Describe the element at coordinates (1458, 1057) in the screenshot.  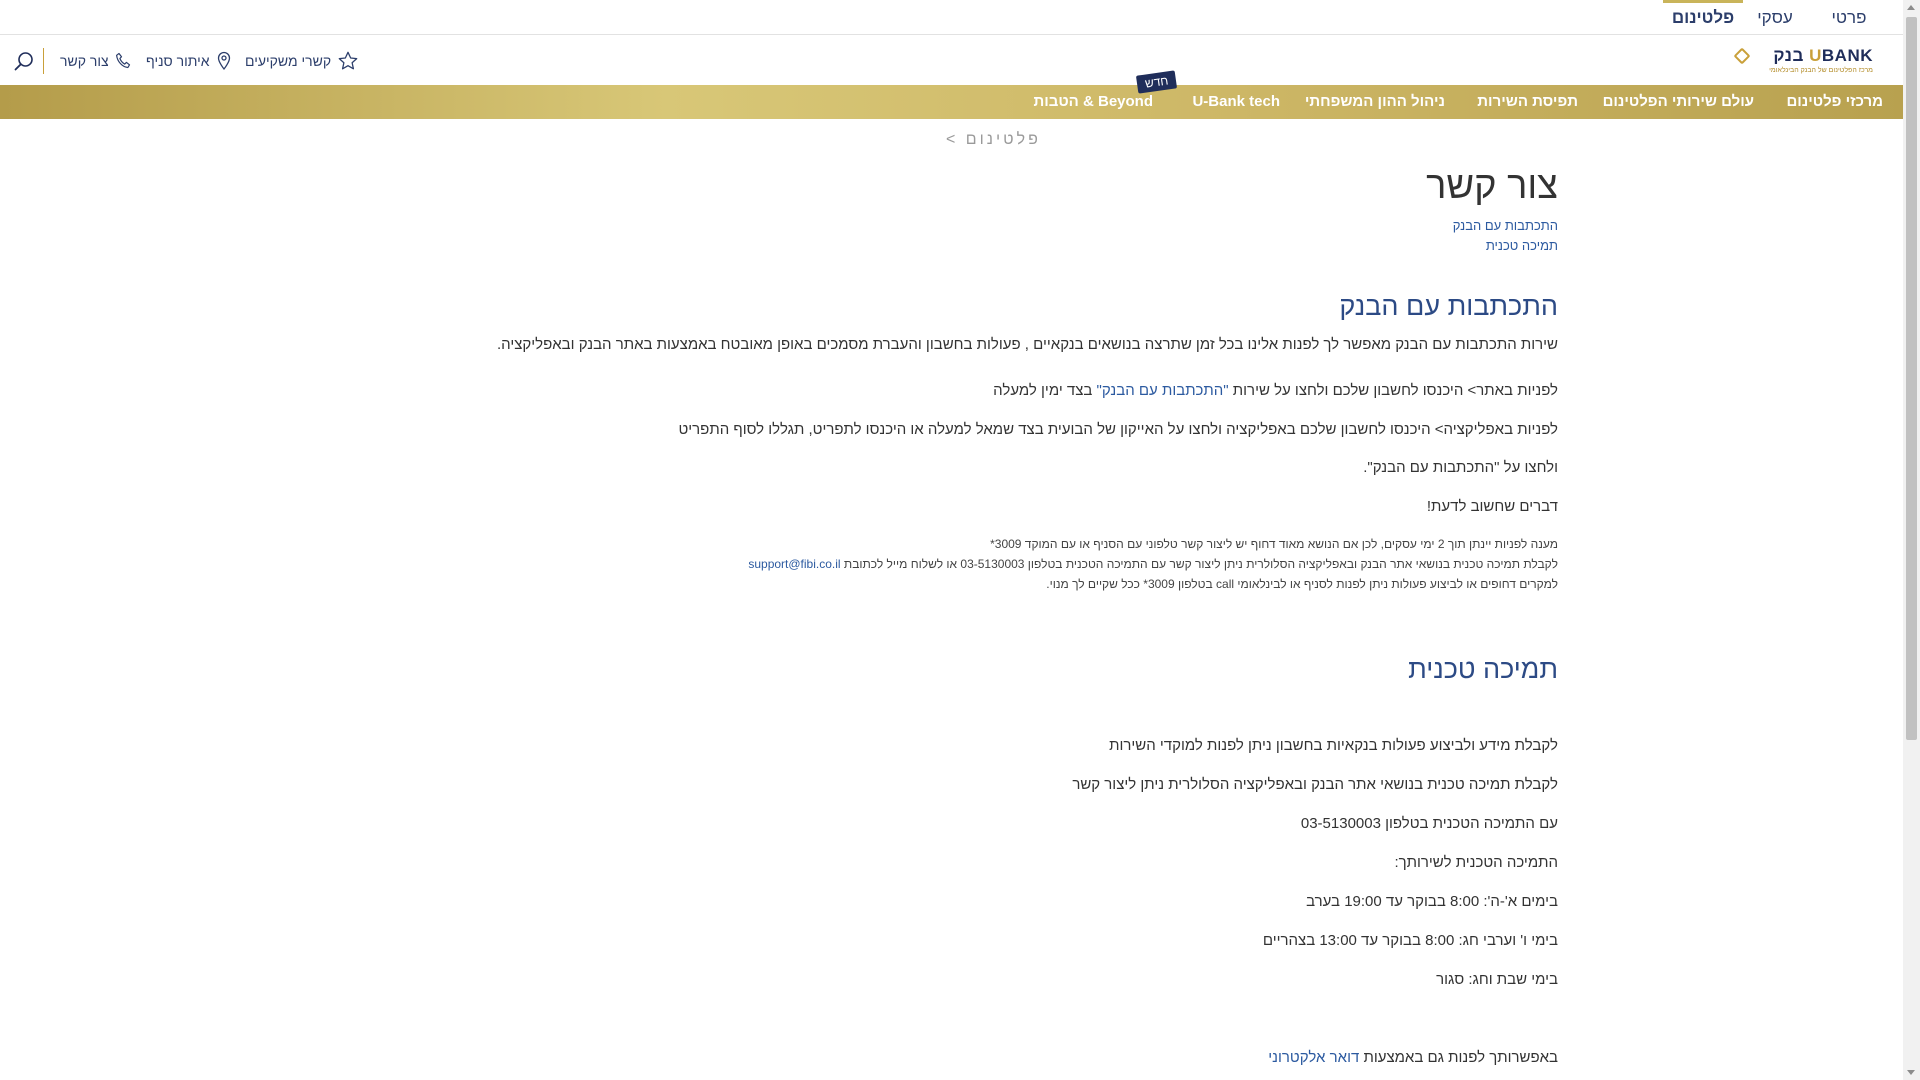
I see `email-option-text: באפשרותך לפנות גם באמצעות` at that location.